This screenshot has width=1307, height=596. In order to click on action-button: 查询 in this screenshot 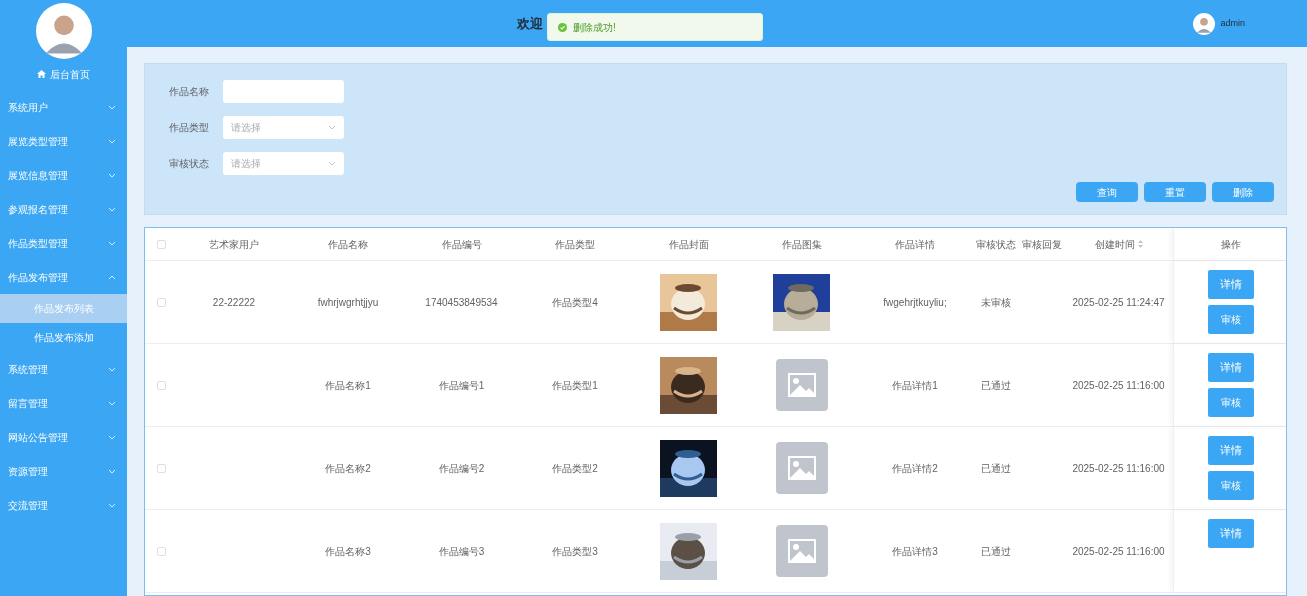, I will do `click(1107, 192)`.